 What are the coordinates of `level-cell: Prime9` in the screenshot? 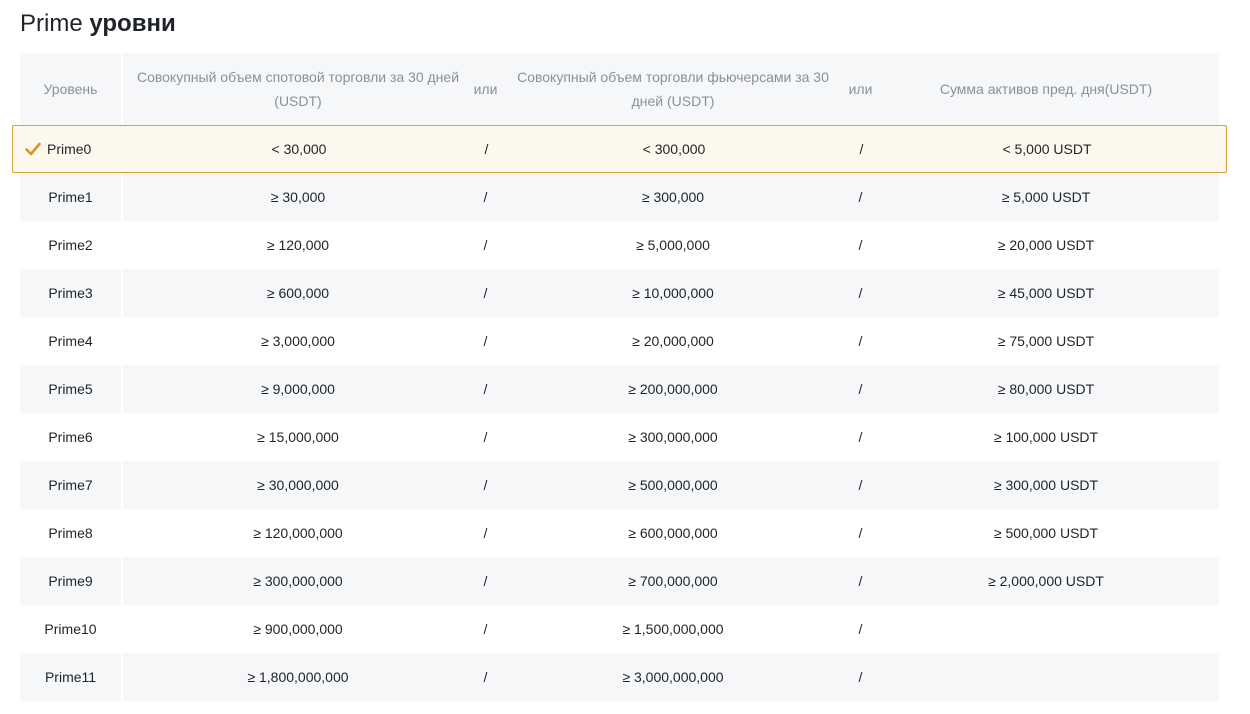 It's located at (70, 581).